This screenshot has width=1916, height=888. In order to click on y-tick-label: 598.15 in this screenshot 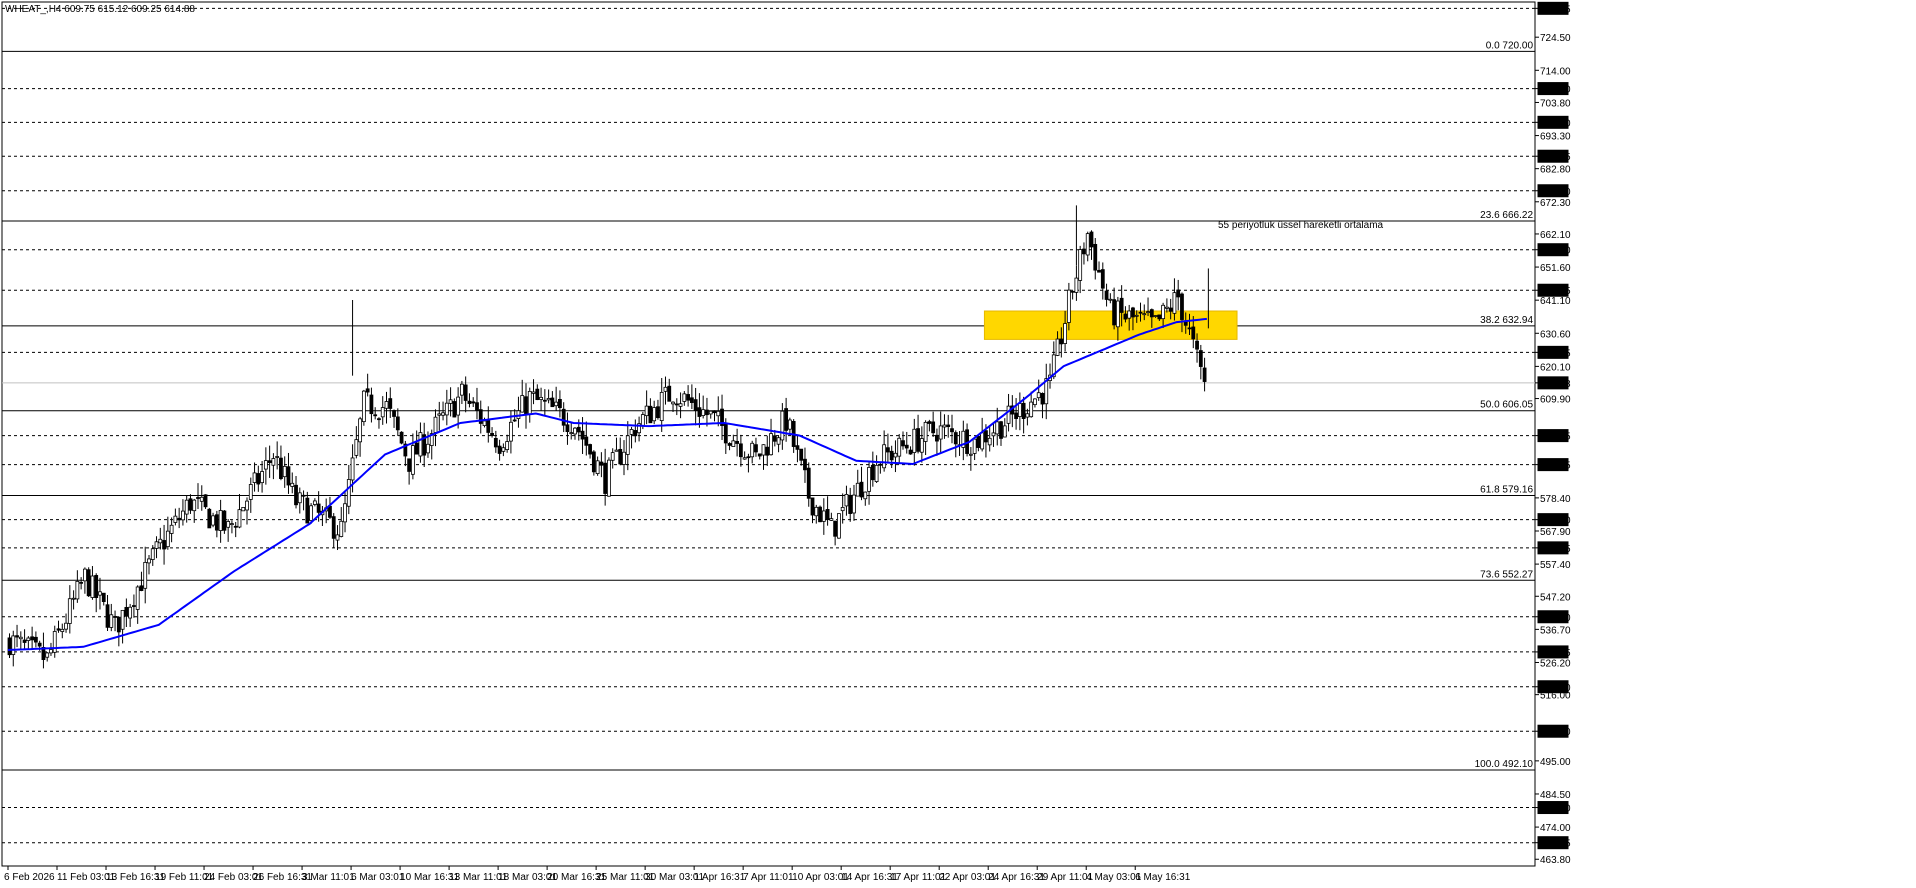, I will do `click(1555, 437)`.